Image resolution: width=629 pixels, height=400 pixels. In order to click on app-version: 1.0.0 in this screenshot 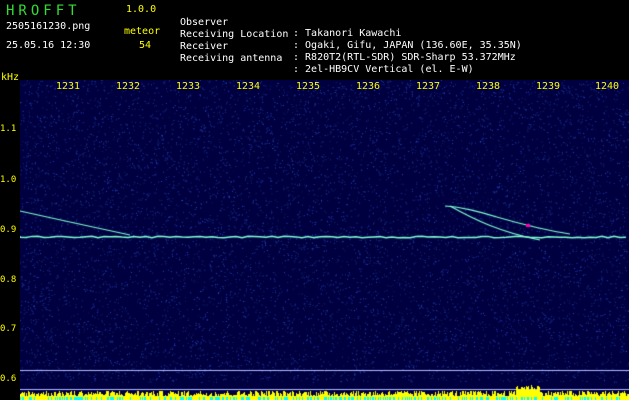, I will do `click(141, 9)`.